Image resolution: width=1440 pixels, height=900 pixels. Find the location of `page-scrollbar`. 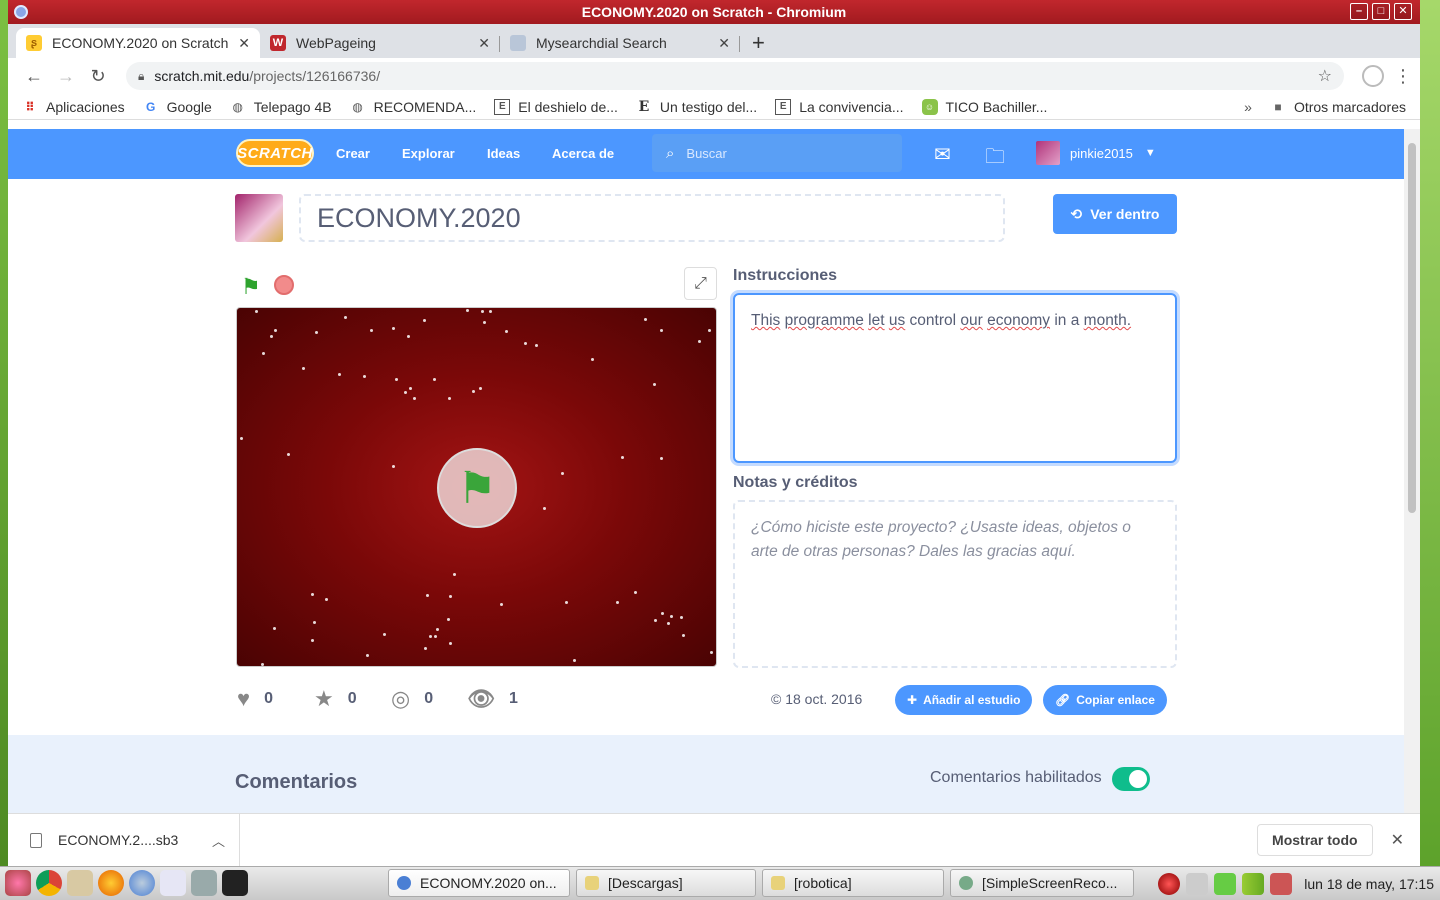

page-scrollbar is located at coordinates (1412, 471).